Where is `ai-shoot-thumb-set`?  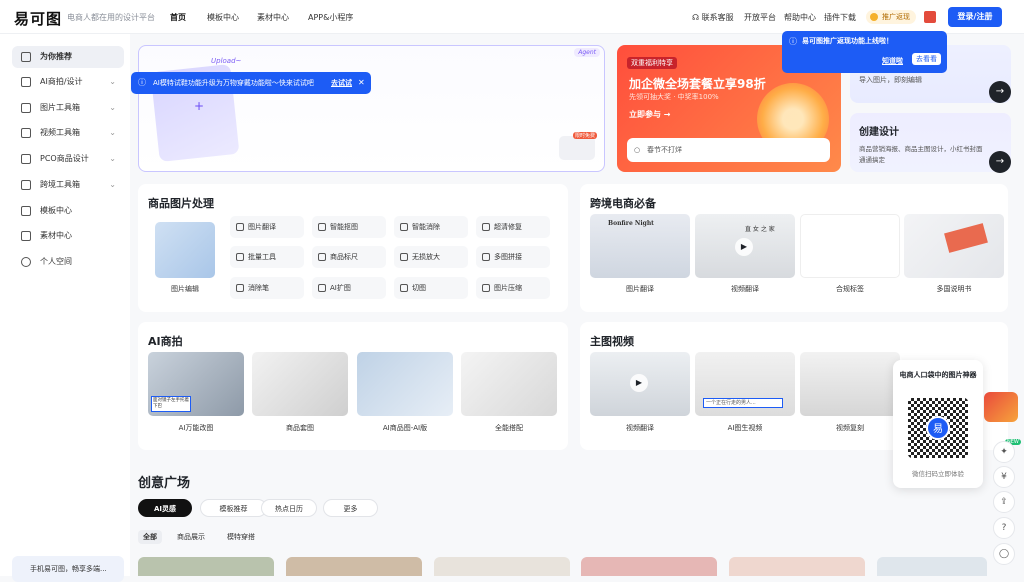
ai-shoot-thumb-set is located at coordinates (300, 384).